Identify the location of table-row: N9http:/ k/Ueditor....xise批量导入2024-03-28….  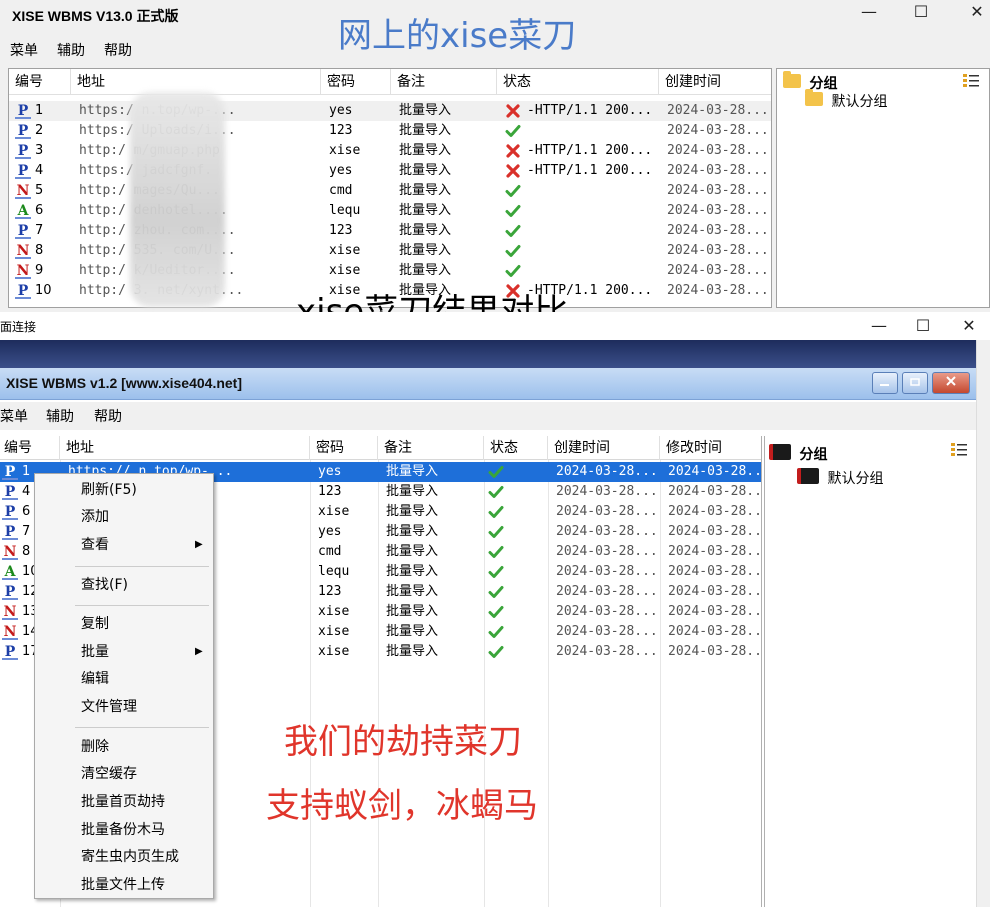
(390, 271).